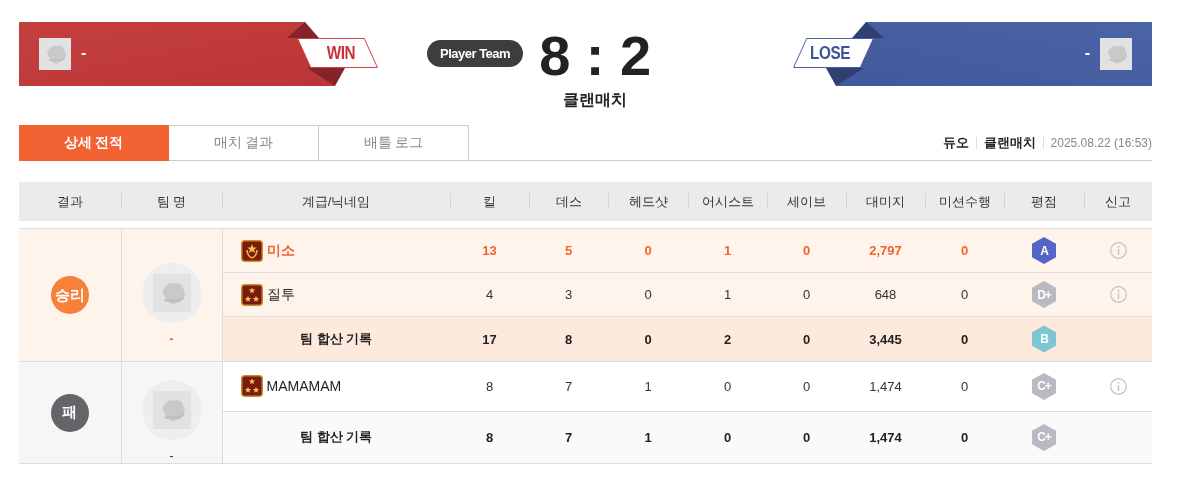 The image size is (1178, 479). I want to click on tab: 배틀 로그, so click(394, 143).